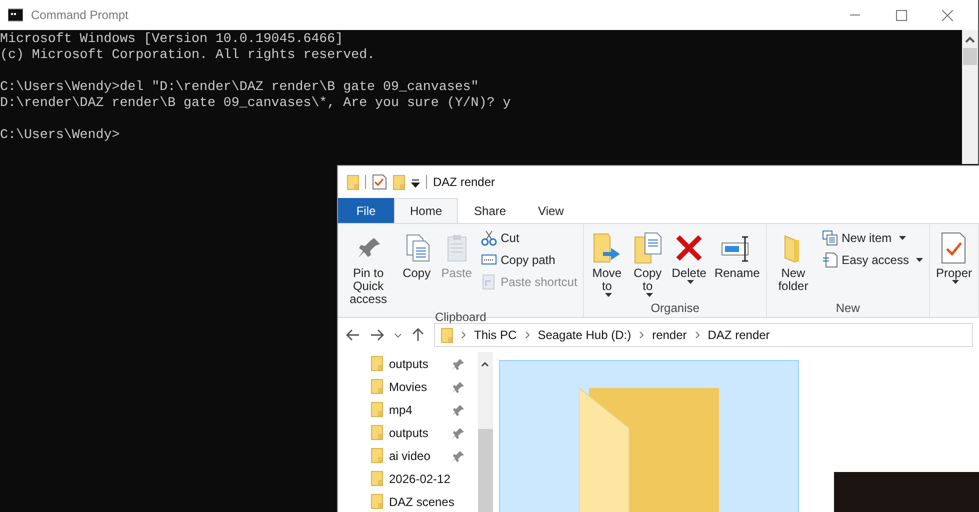 The width and height of the screenshot is (979, 512). Describe the element at coordinates (172, 39) in the screenshot. I see `console-line: Microsoft Windows [Version 10.0.19045.6466]` at that location.